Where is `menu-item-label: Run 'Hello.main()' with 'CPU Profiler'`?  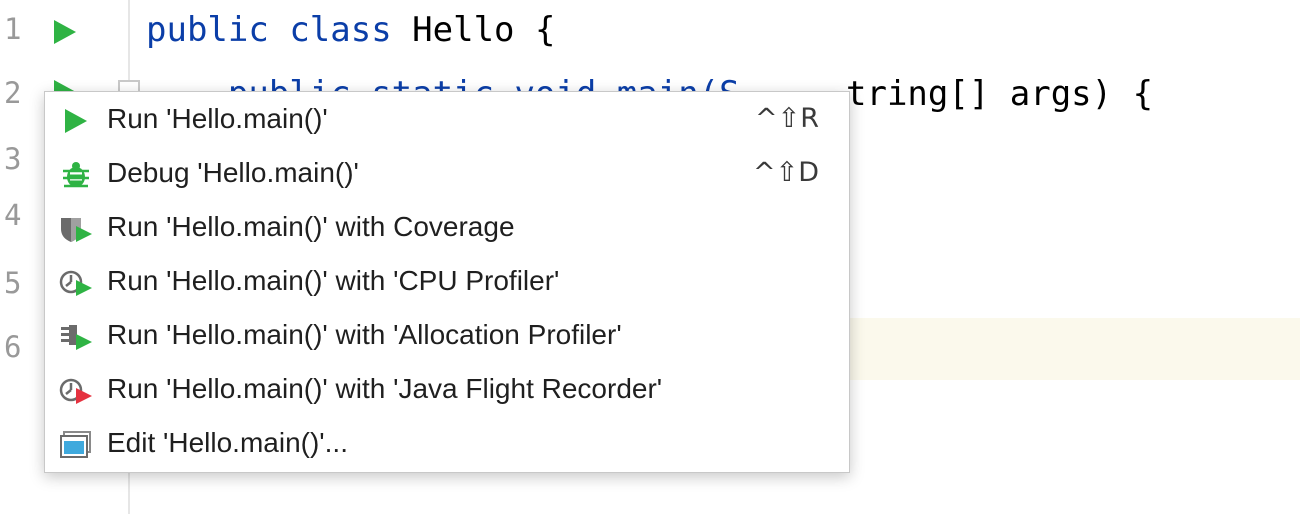 menu-item-label: Run 'Hello.main()' with 'CPU Profiler' is located at coordinates (333, 280).